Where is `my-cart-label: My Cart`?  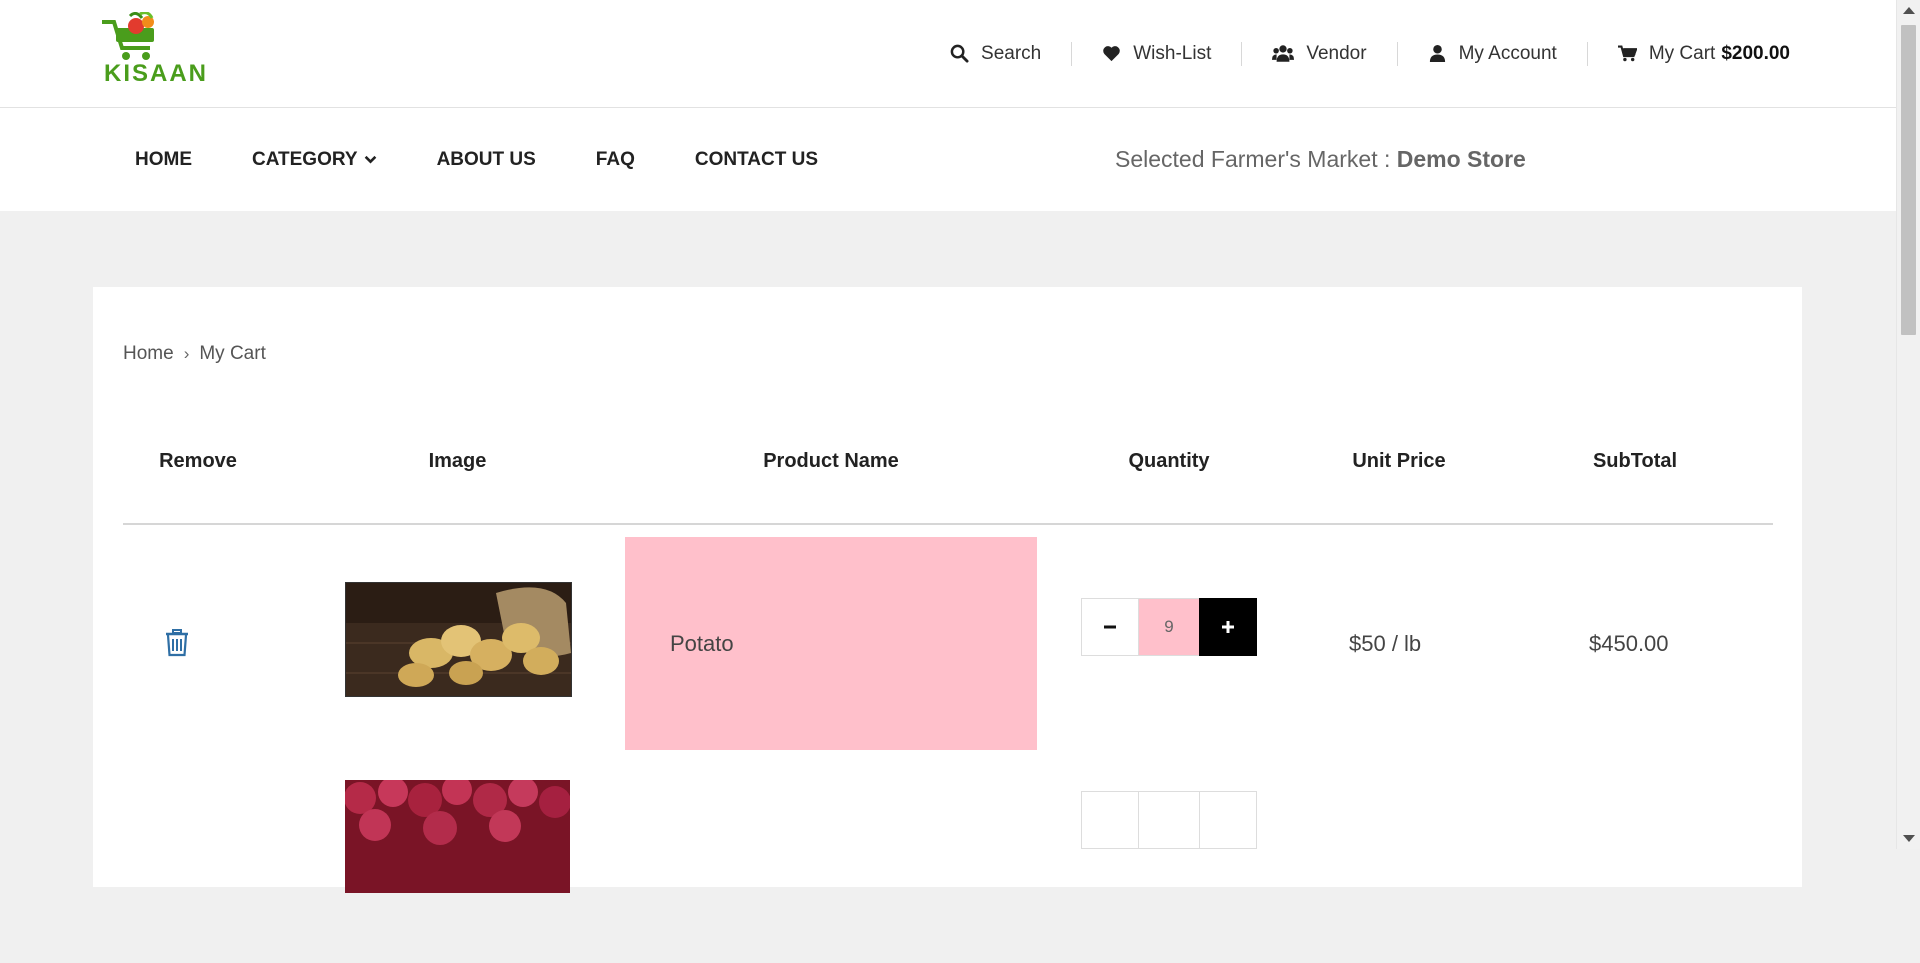
my-cart-label: My Cart is located at coordinates (1682, 53).